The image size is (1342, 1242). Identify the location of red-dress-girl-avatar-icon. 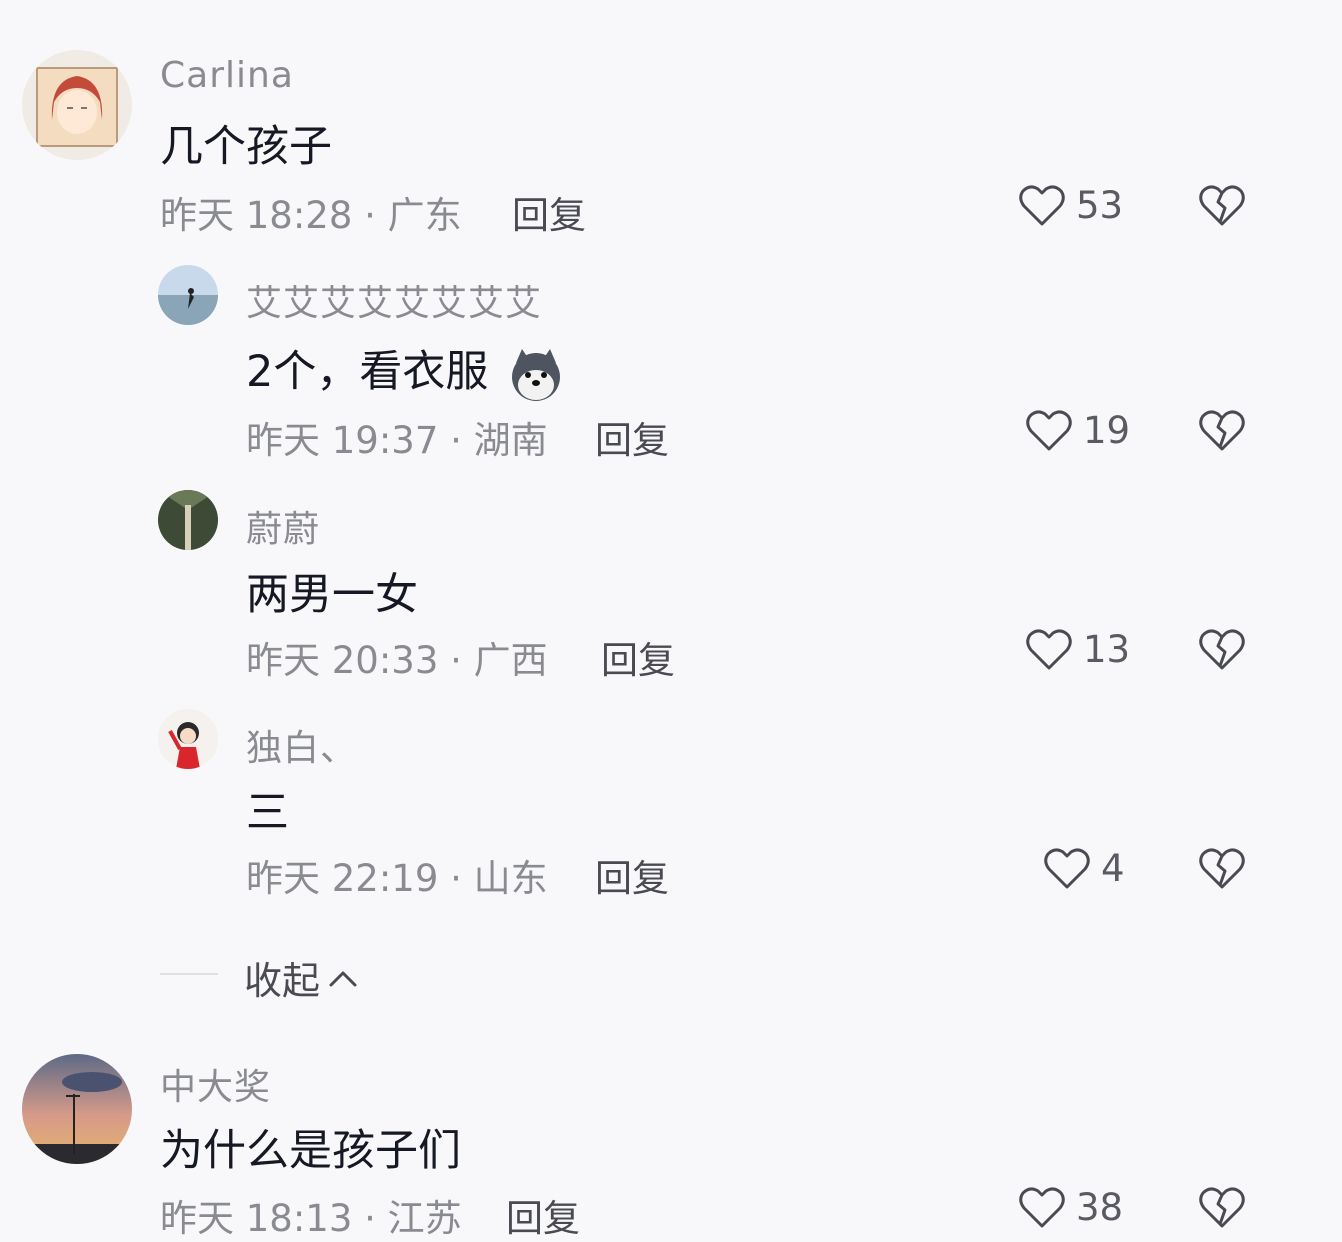
(188, 739).